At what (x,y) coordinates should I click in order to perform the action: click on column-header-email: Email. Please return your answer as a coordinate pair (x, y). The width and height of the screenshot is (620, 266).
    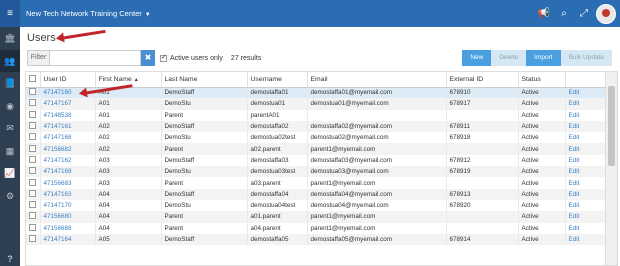
    Looking at the image, I should click on (377, 80).